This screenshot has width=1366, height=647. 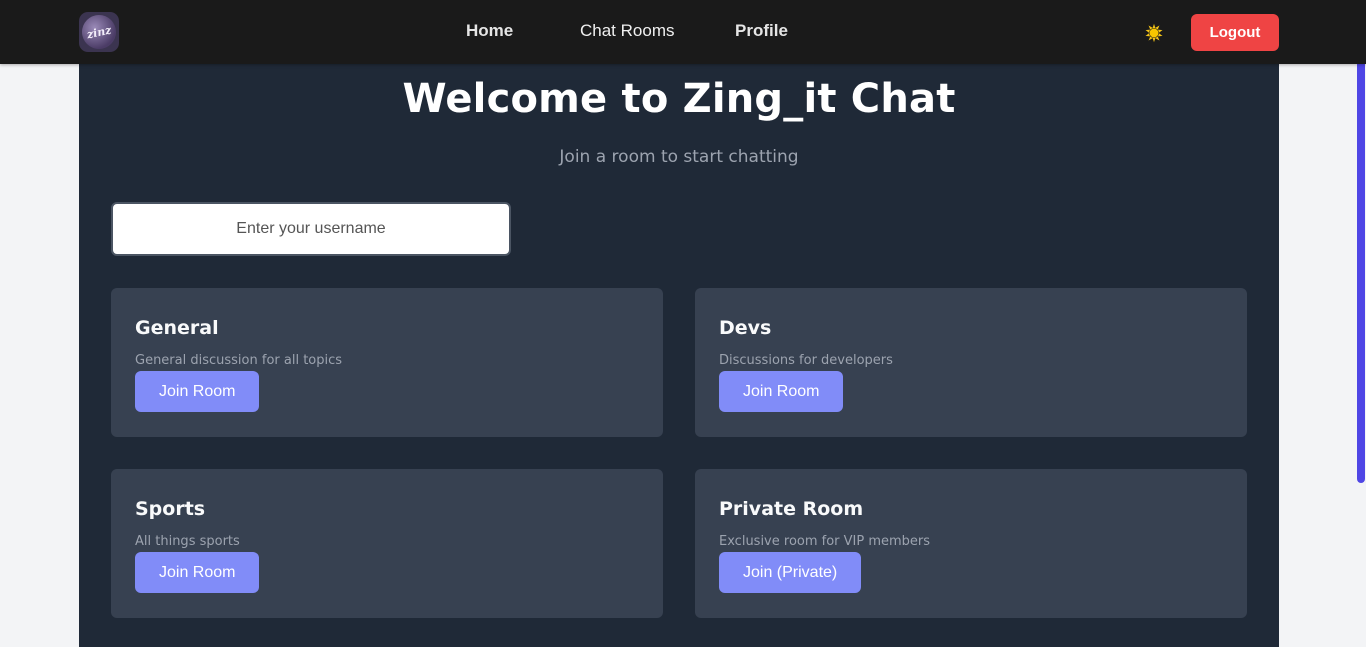 What do you see at coordinates (170, 509) in the screenshot?
I see `room-name: Sports` at bounding box center [170, 509].